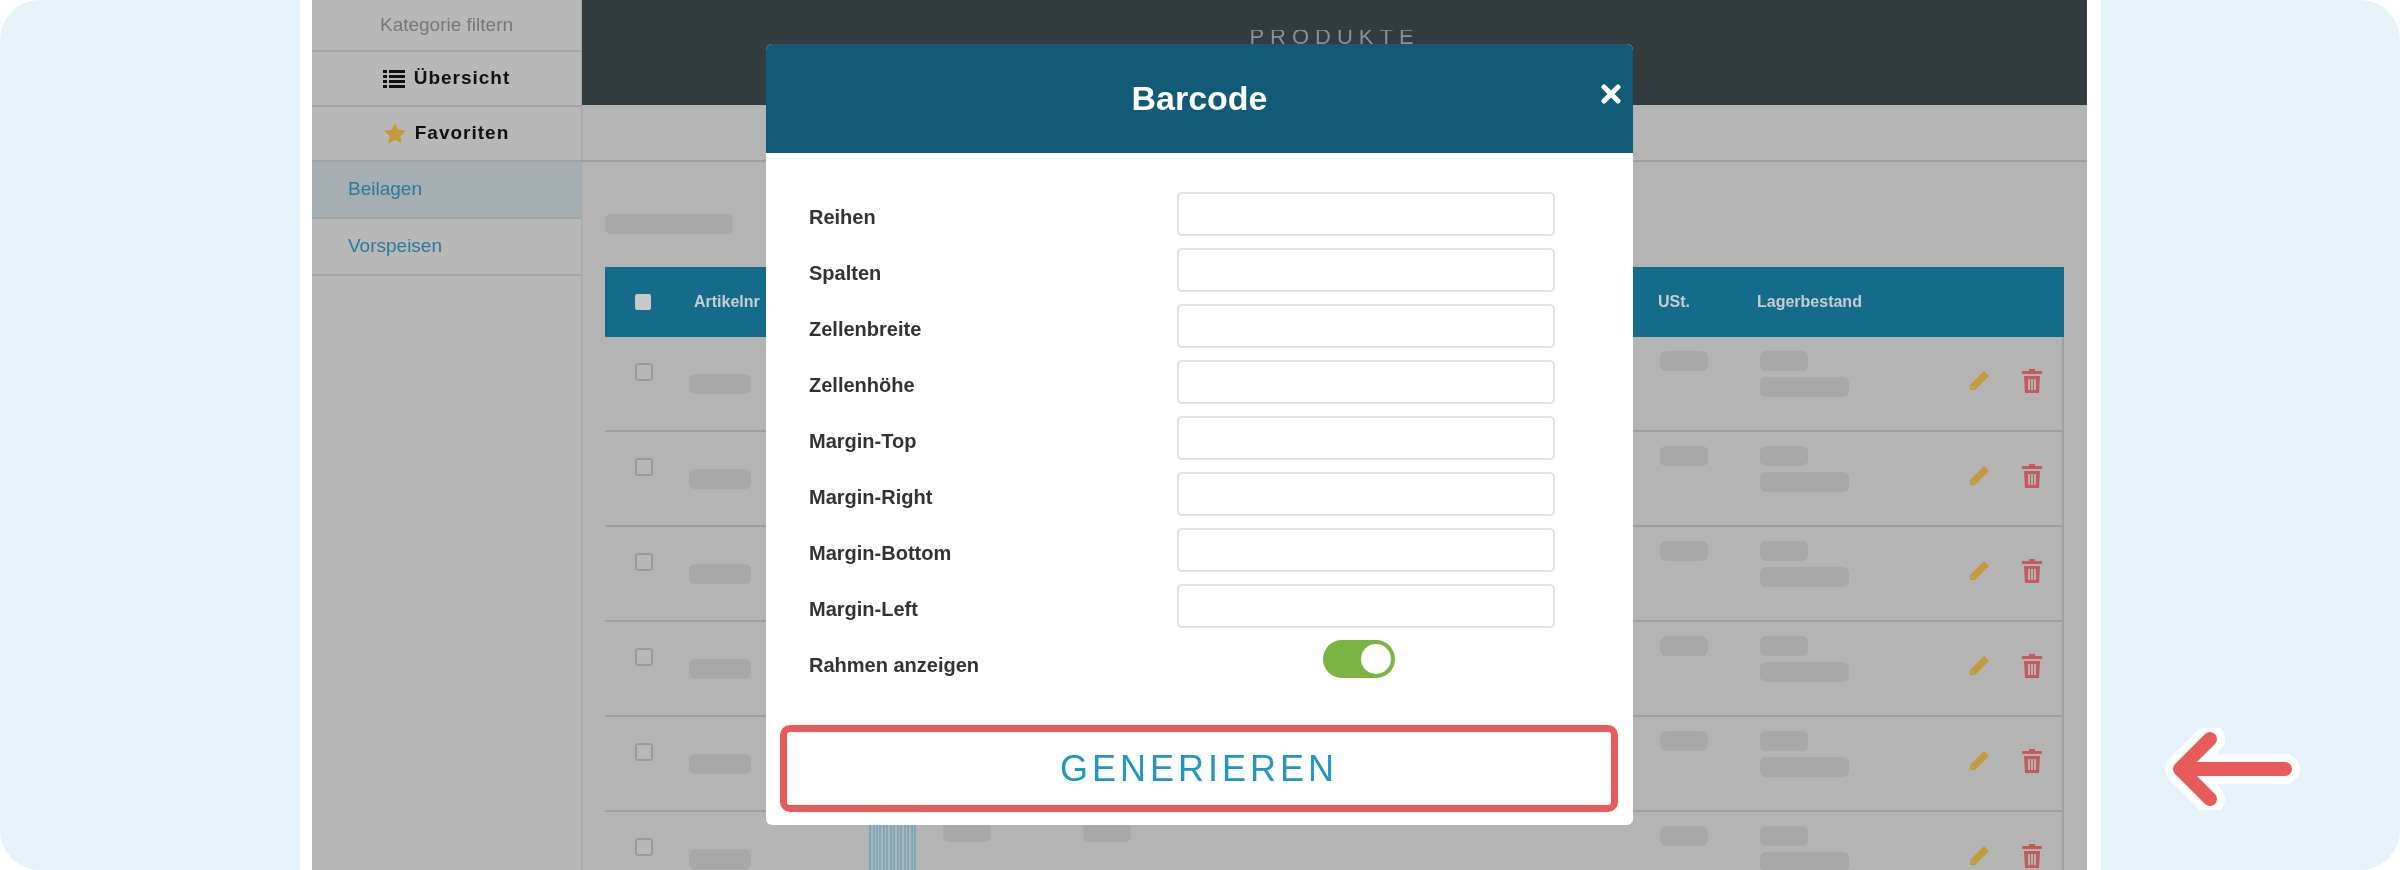  I want to click on modal-title: Barcode, so click(1199, 98).